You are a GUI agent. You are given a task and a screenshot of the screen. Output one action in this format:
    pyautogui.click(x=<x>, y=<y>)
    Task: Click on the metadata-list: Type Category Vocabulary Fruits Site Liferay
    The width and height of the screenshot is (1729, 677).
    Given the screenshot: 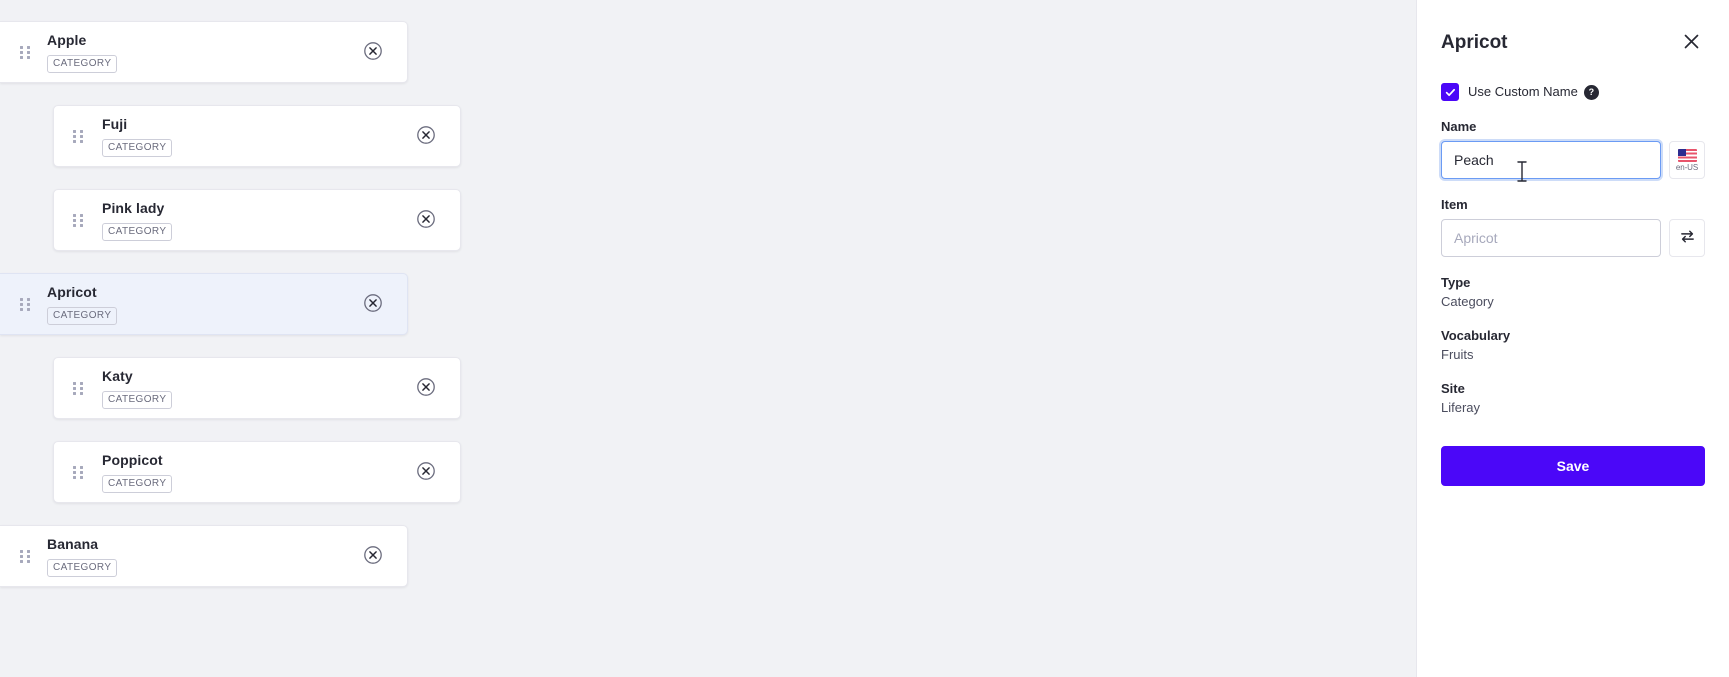 What is the action you would take?
    pyautogui.click(x=1573, y=345)
    